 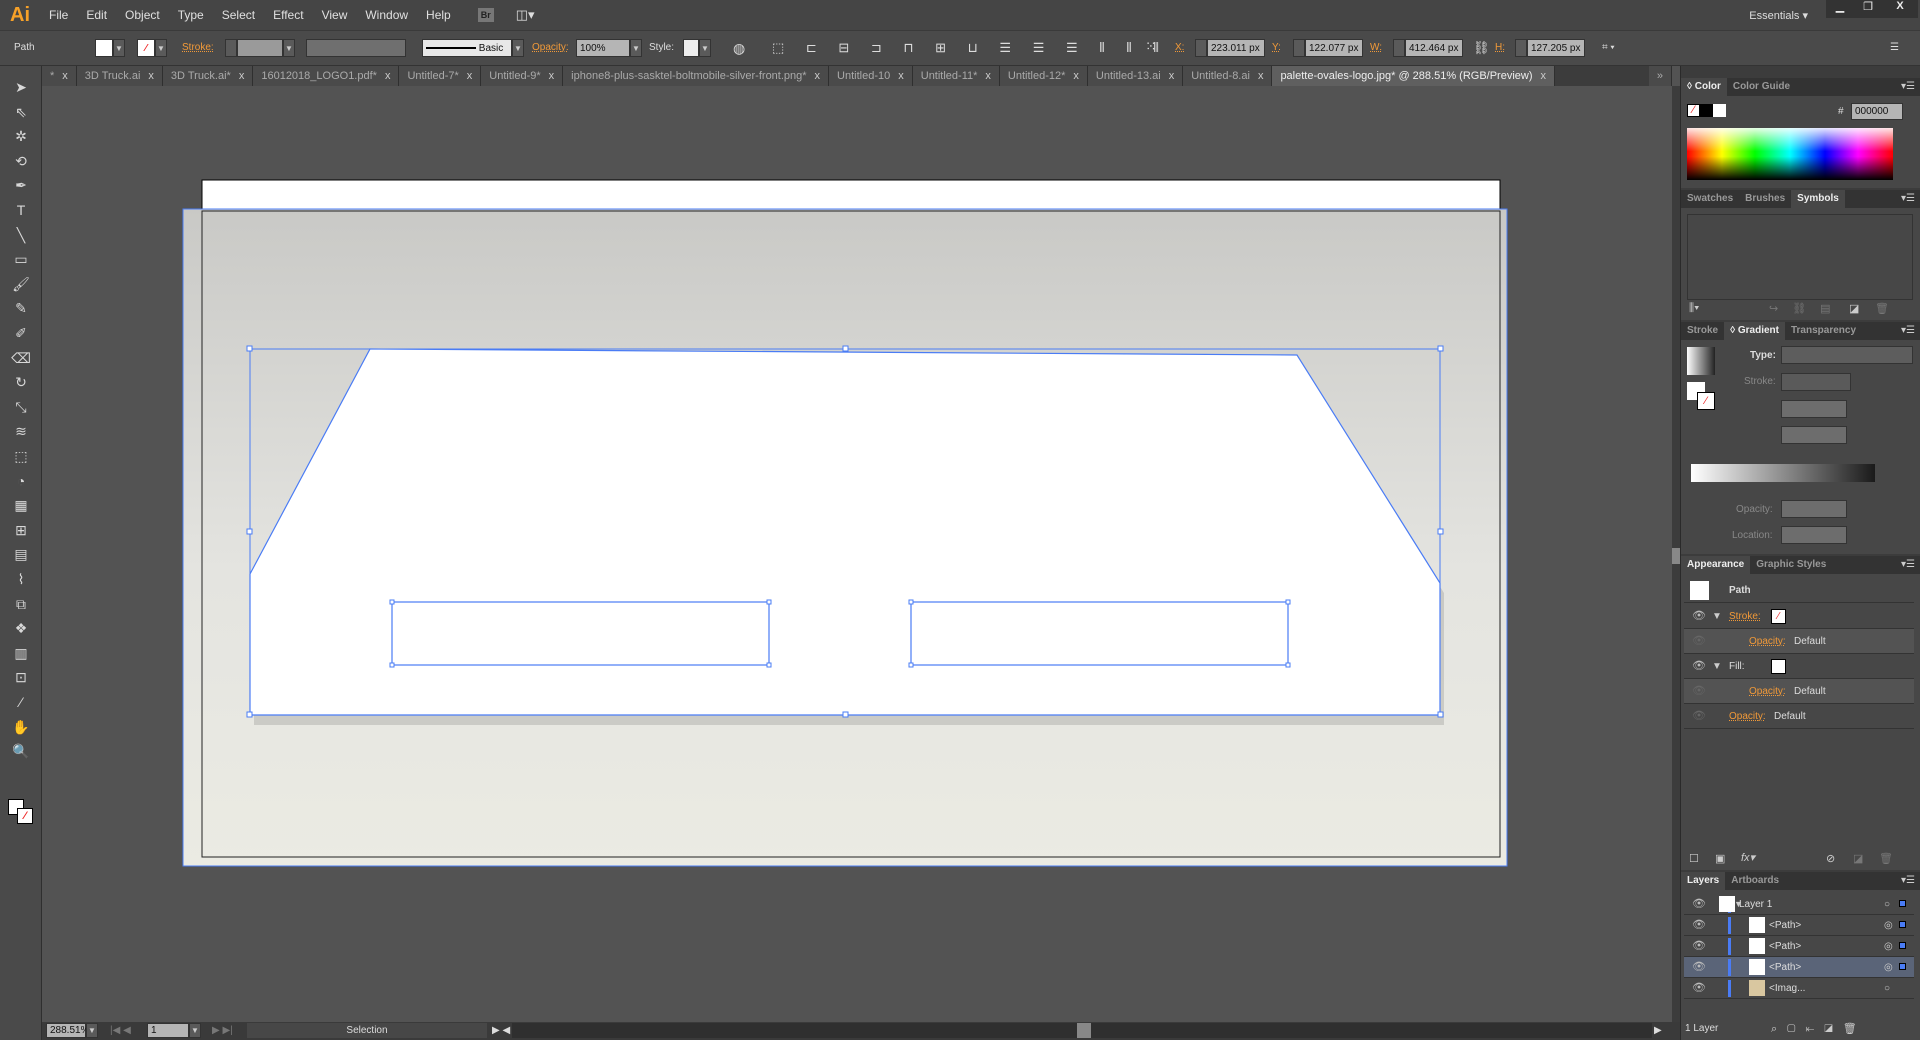 What do you see at coordinates (1799, 904) in the screenshot?
I see `layer-row: 👁 ▼ Layer 1 ○` at bounding box center [1799, 904].